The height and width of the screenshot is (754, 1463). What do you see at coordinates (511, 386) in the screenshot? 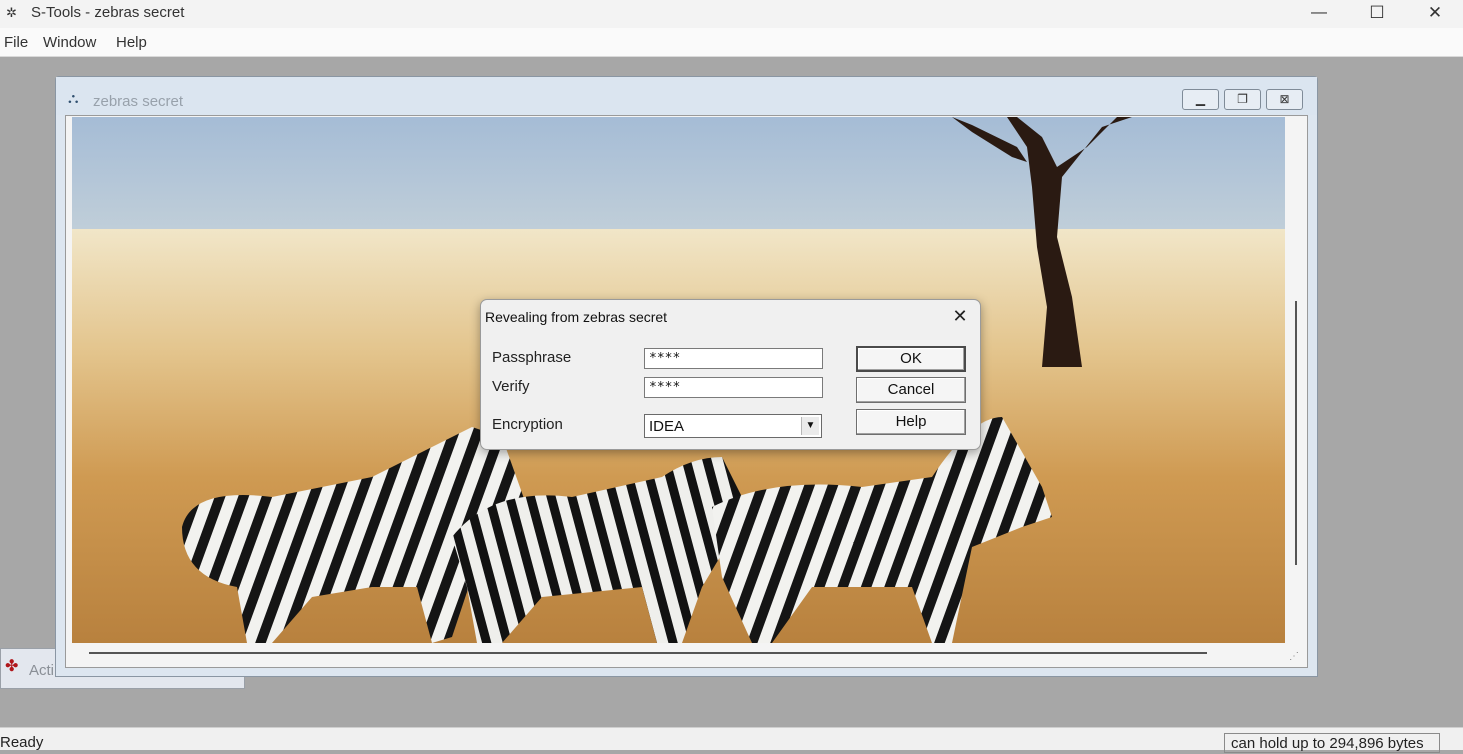
I see `verify-label: Verify` at bounding box center [511, 386].